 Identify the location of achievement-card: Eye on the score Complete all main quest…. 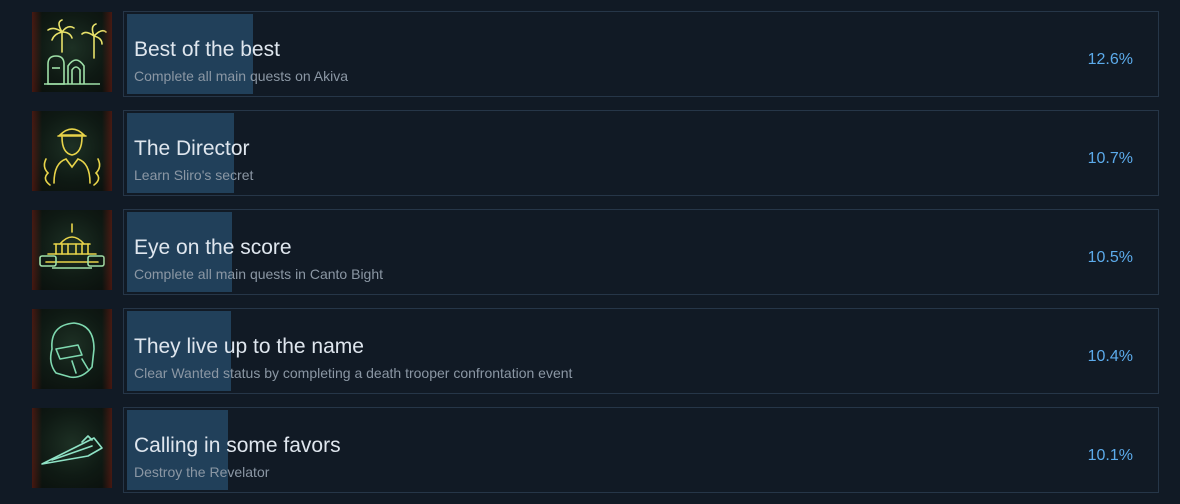
(641, 252).